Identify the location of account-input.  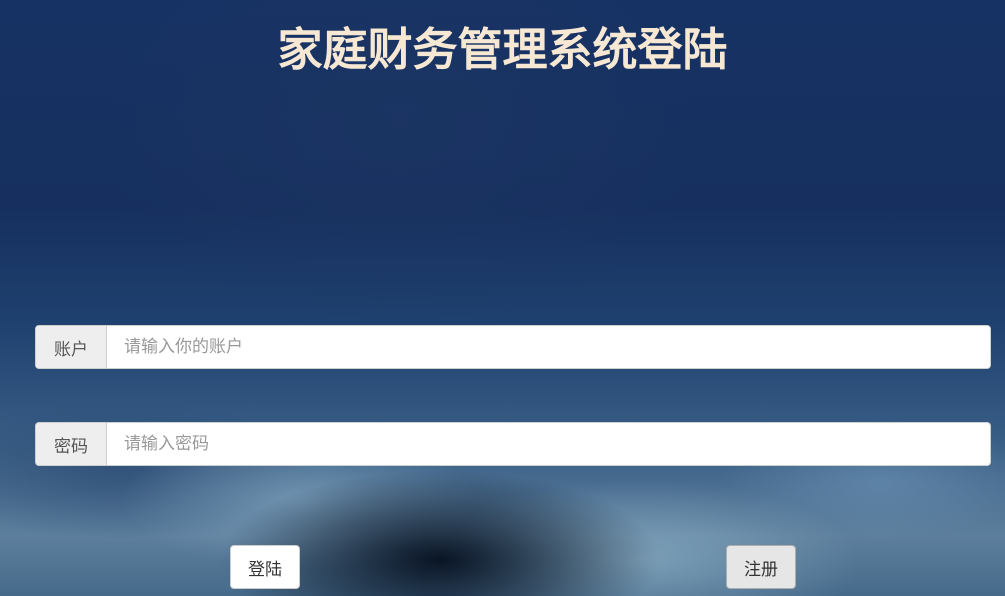
(548, 347).